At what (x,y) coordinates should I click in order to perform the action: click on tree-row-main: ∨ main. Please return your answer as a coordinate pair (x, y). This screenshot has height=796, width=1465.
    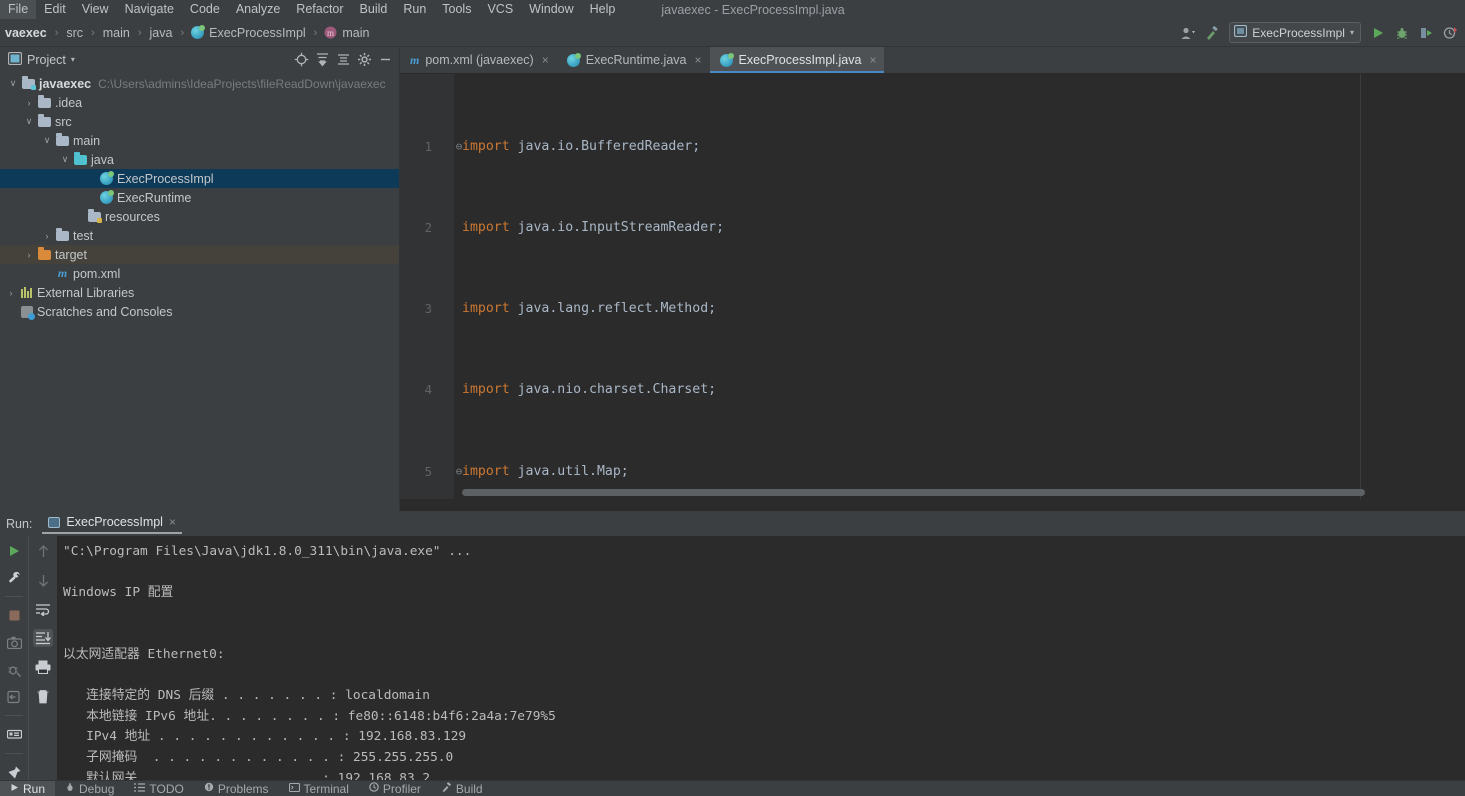
    Looking at the image, I should click on (199, 140).